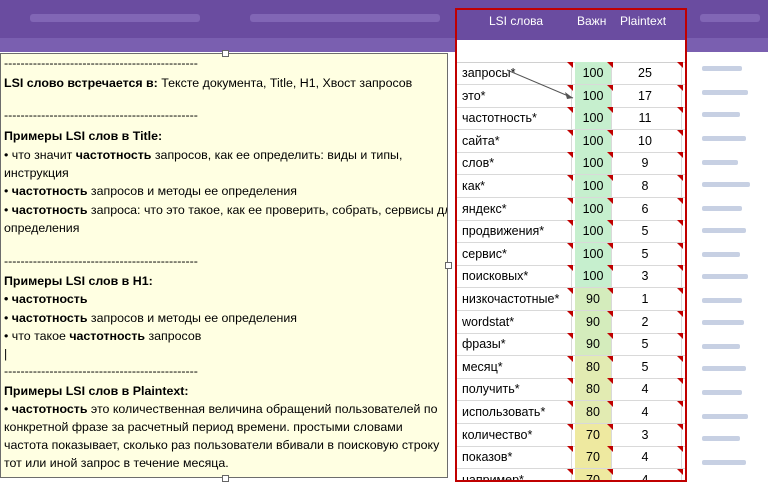 This screenshot has width=768, height=485. Describe the element at coordinates (571, 277) in the screenshot. I see `table-row: поисковых* 100 3` at that location.